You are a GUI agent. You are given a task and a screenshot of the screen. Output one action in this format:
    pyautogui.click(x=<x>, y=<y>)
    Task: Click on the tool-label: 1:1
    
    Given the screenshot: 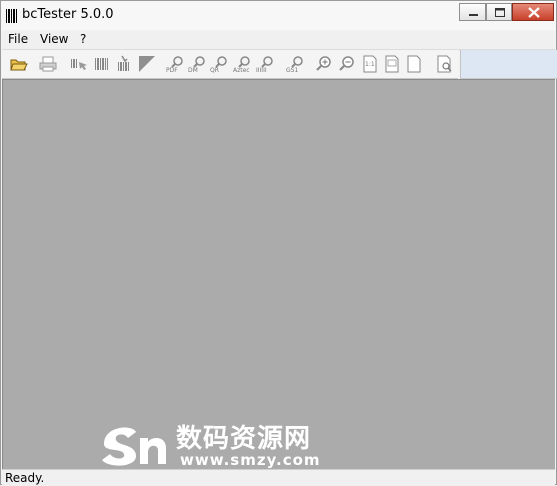 What is the action you would take?
    pyautogui.click(x=370, y=64)
    